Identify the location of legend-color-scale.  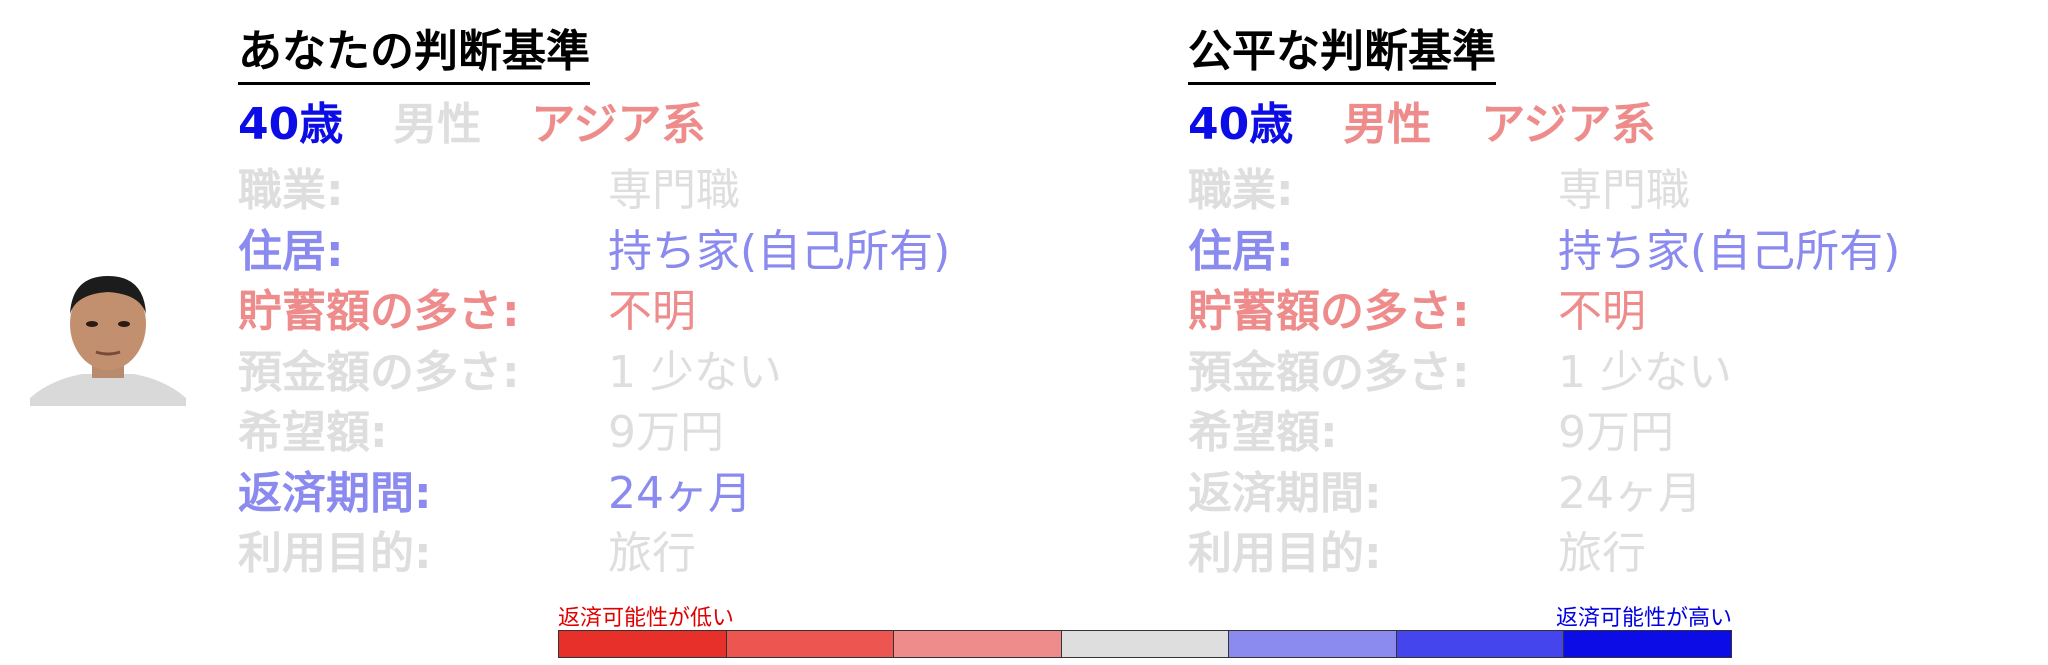
(1145, 644).